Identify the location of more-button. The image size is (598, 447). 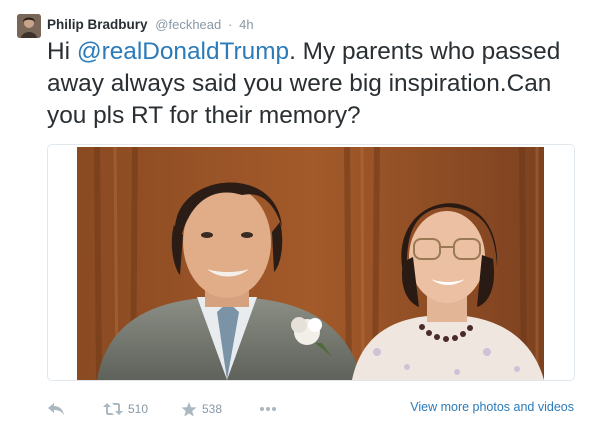
(268, 409).